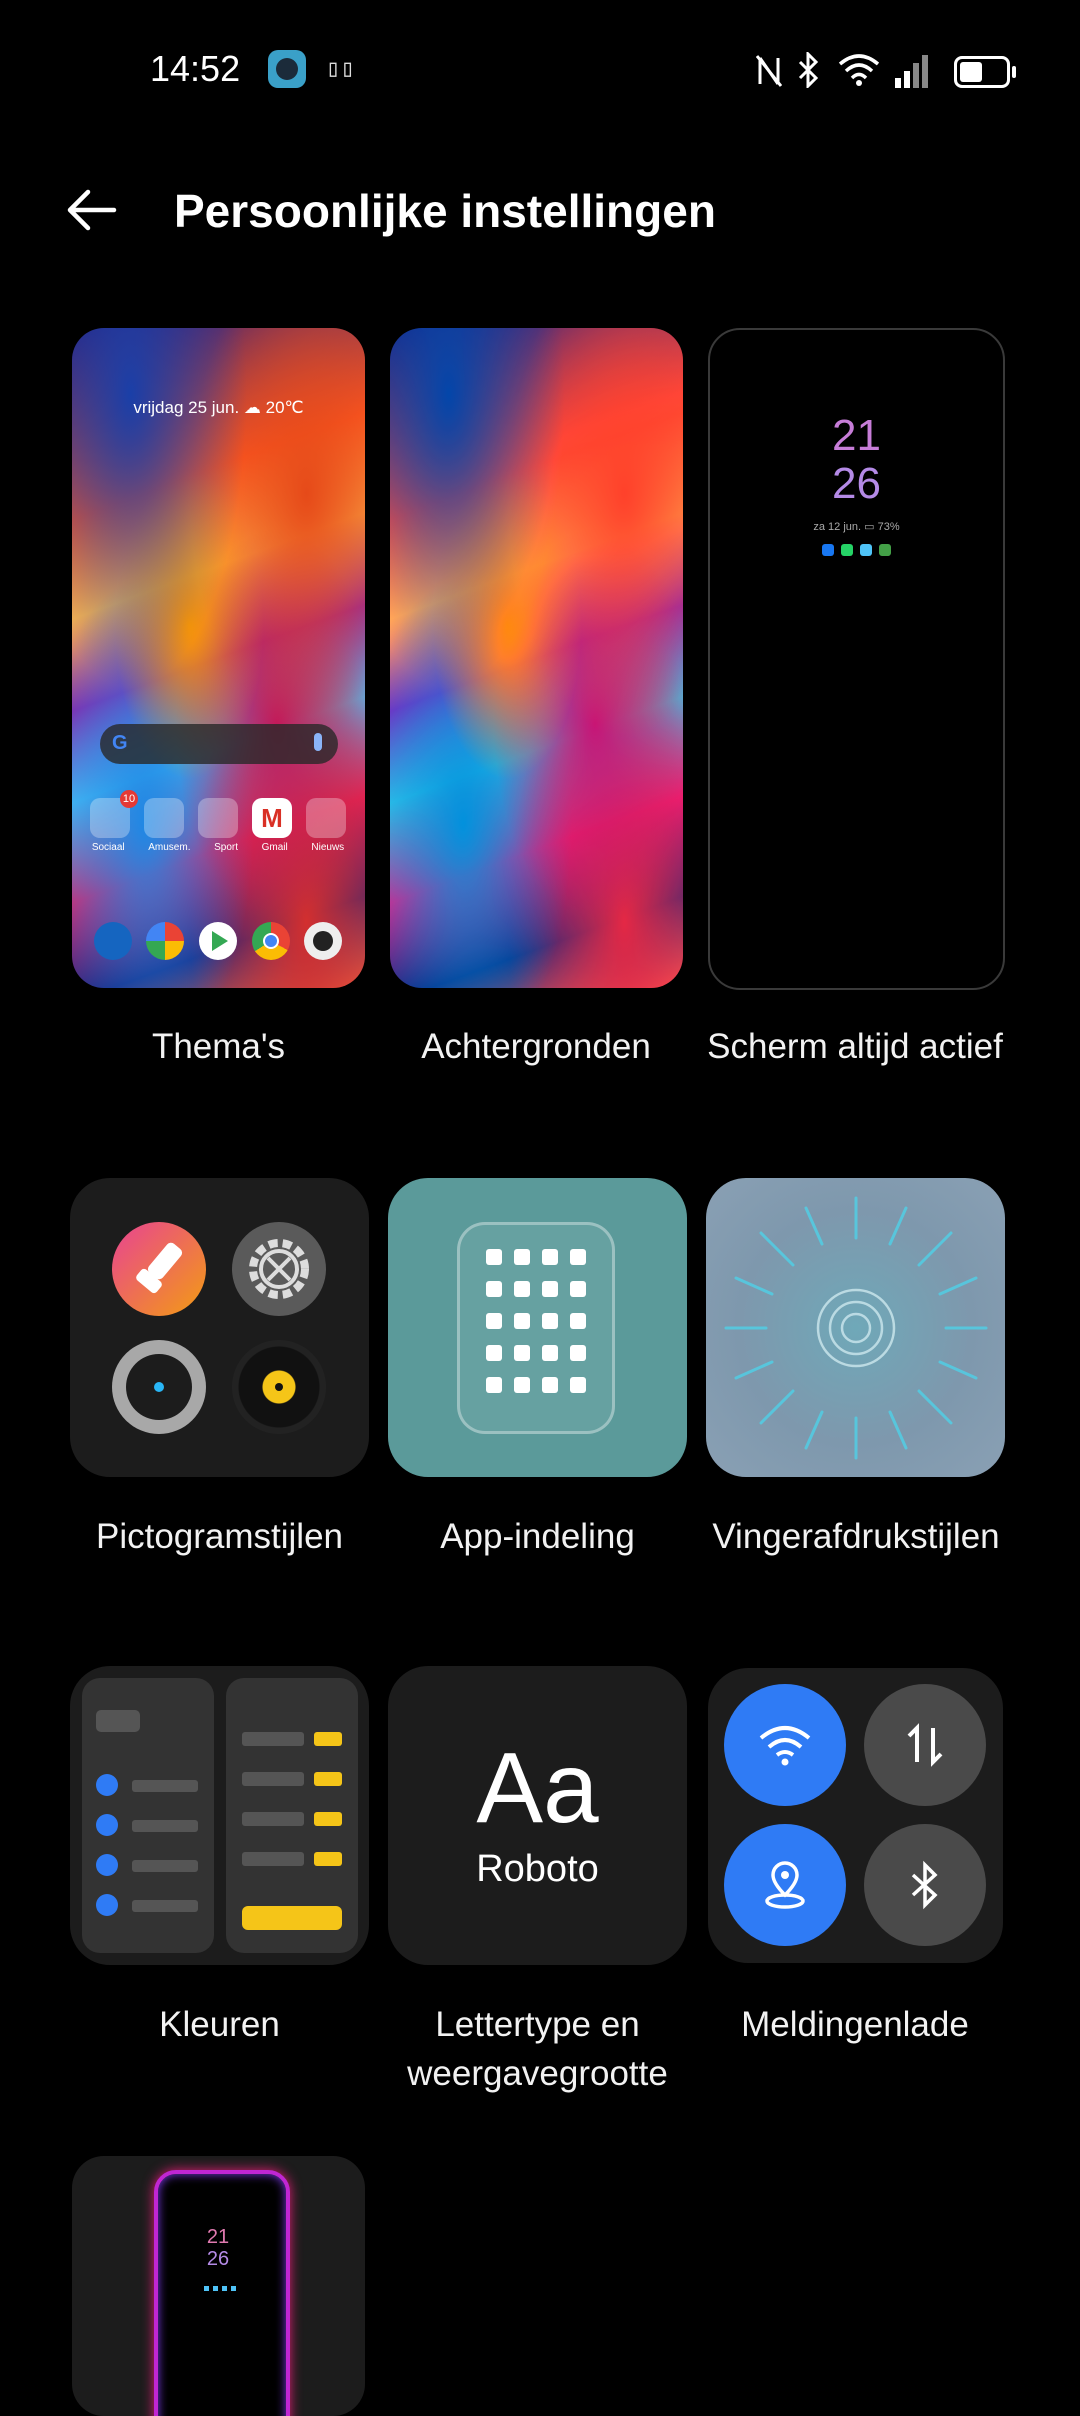 The image size is (1080, 2416). What do you see at coordinates (226, 847) in the screenshot?
I see `app-label: Sport` at bounding box center [226, 847].